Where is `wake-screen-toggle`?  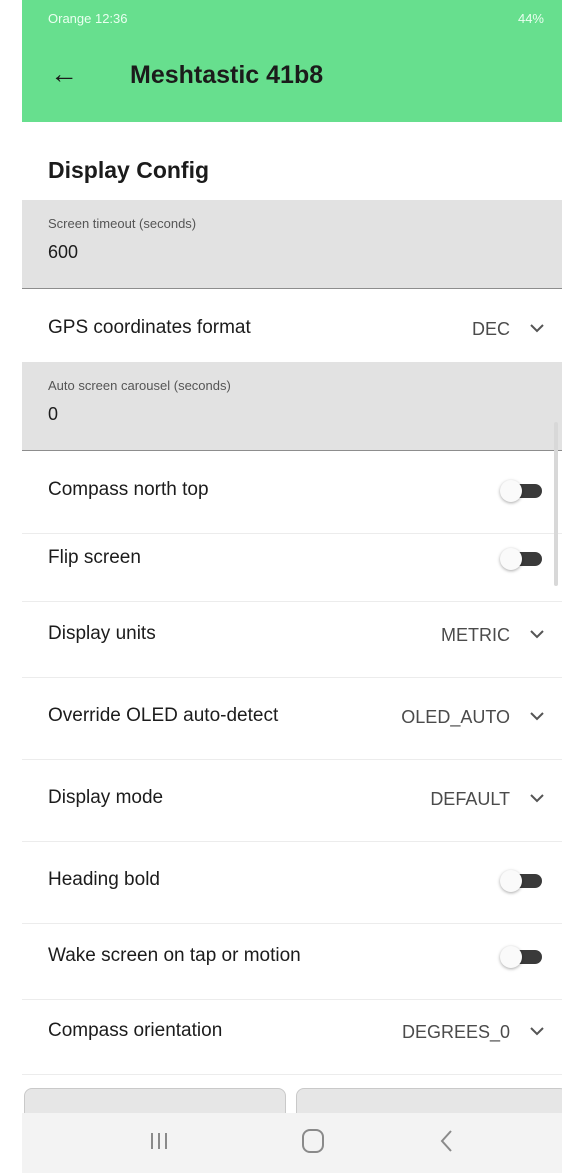 wake-screen-toggle is located at coordinates (522, 957).